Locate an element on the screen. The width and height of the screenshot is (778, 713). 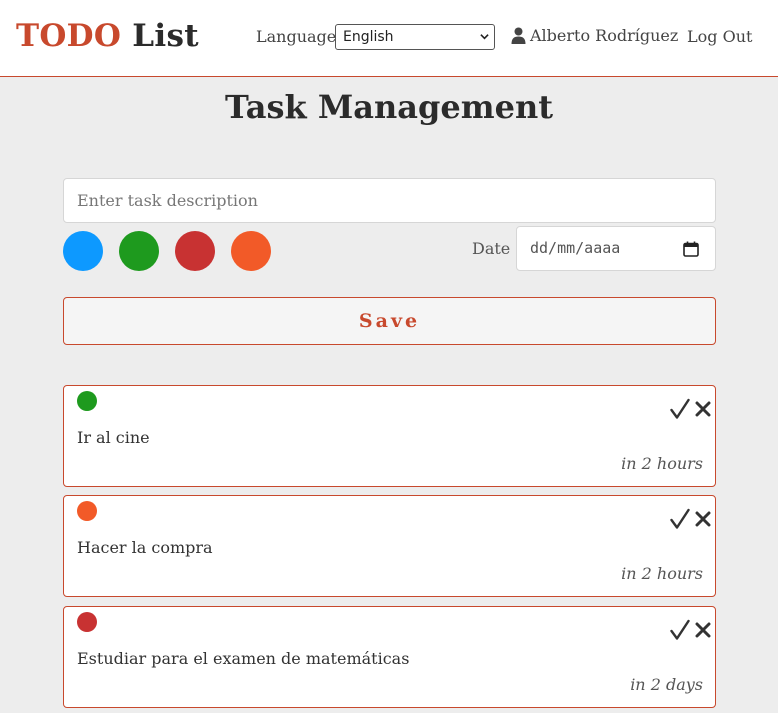
color-option-blue is located at coordinates (83, 251).